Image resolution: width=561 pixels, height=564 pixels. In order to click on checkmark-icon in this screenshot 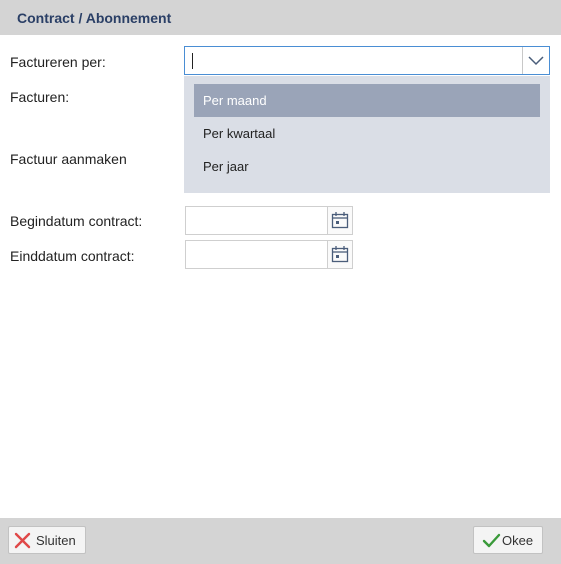, I will do `click(491, 542)`.